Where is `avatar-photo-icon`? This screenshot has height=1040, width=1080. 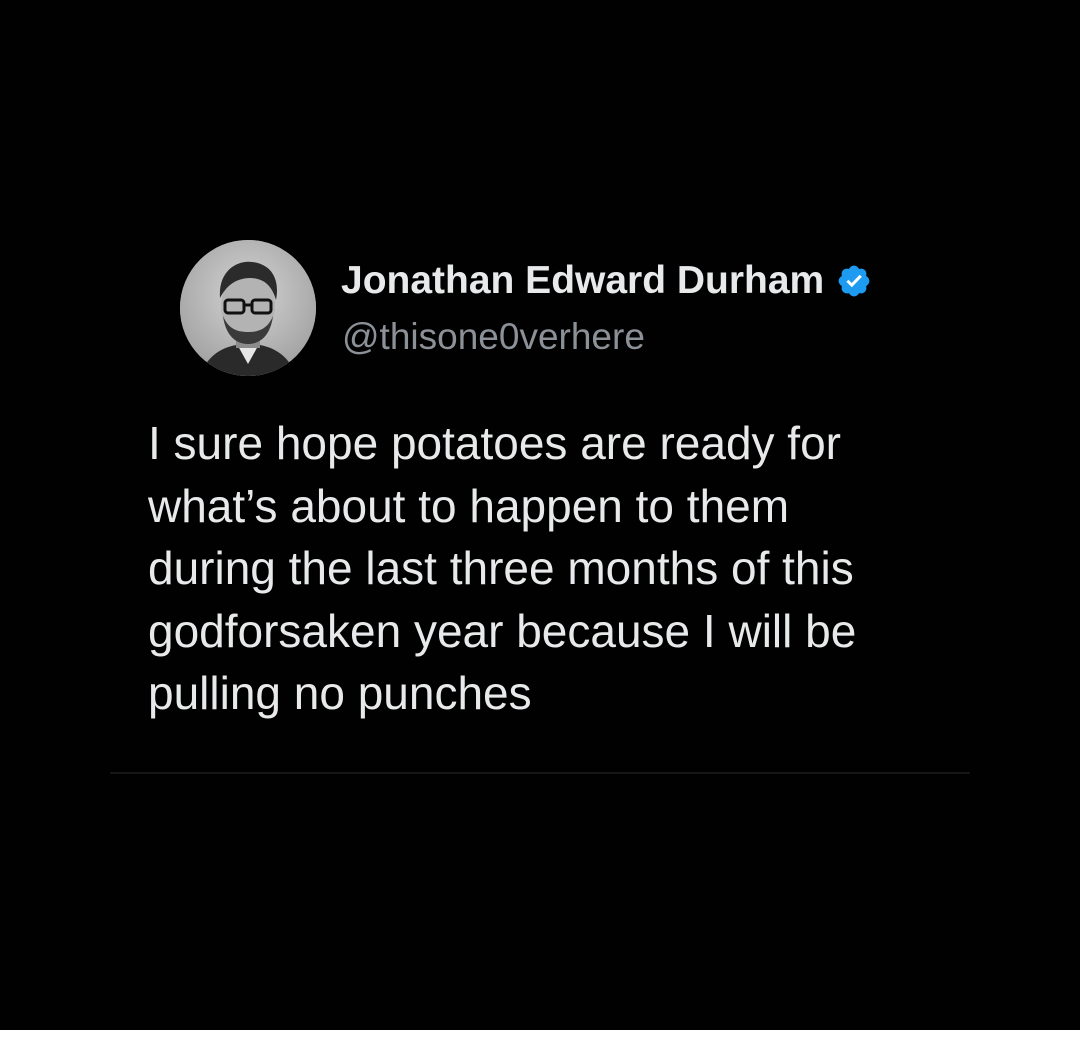
avatar-photo-icon is located at coordinates (248, 308).